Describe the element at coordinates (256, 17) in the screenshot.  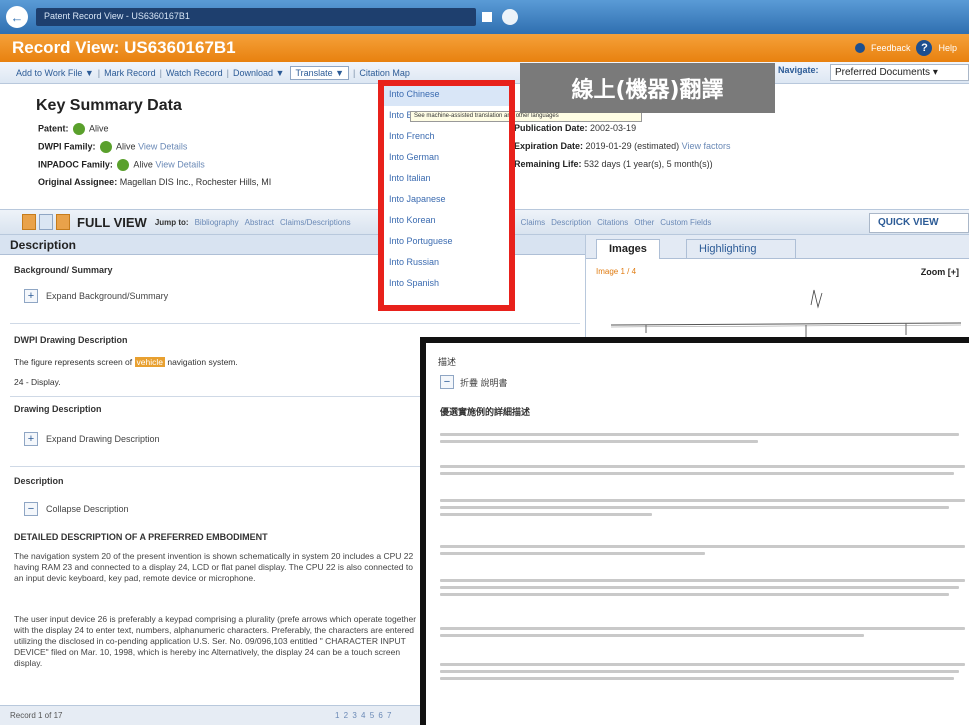
I see `address-bar: Patent Record View - US6360167B1` at that location.